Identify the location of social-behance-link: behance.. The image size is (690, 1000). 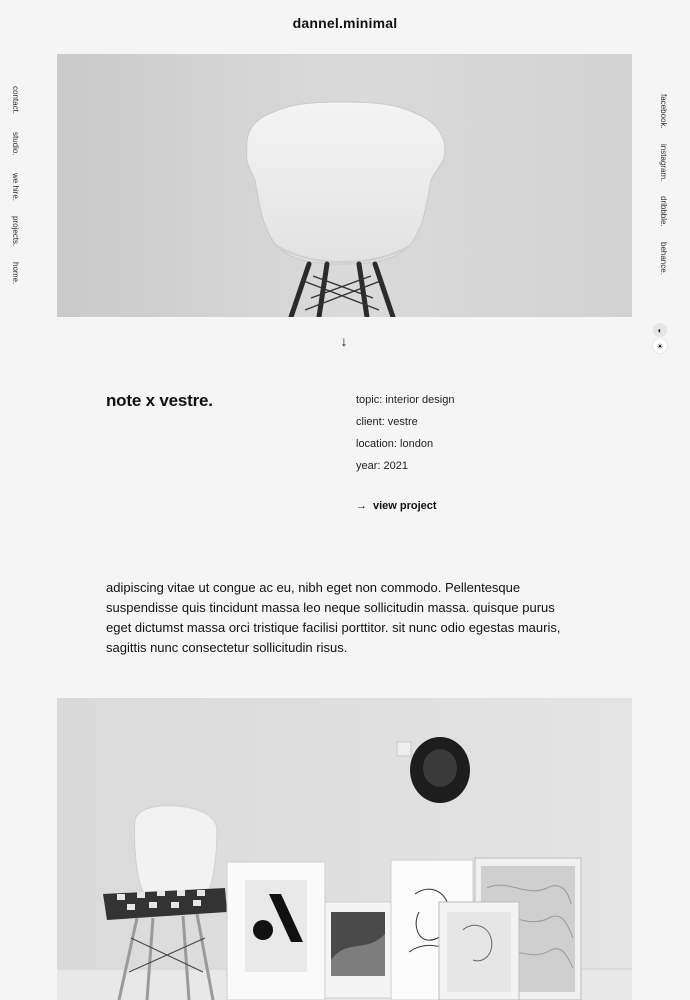
(663, 258).